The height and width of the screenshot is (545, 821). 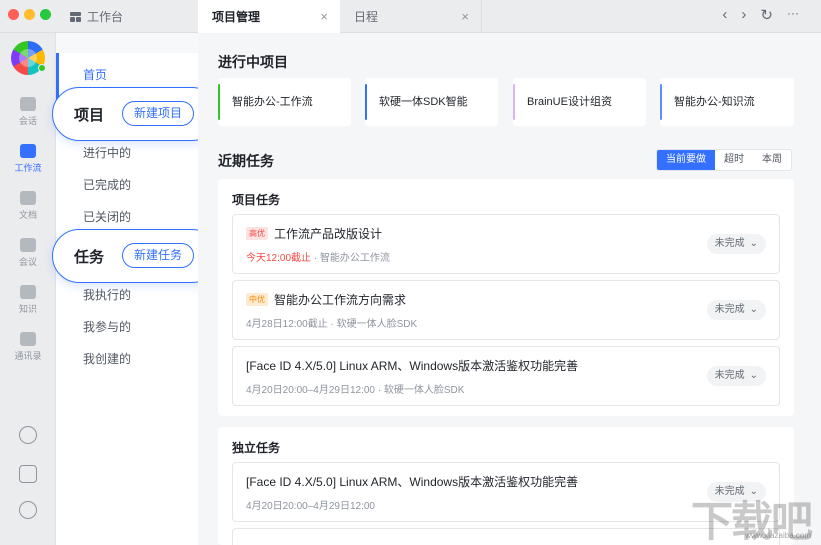 What do you see at coordinates (28, 198) in the screenshot?
I see `doc-icon` at bounding box center [28, 198].